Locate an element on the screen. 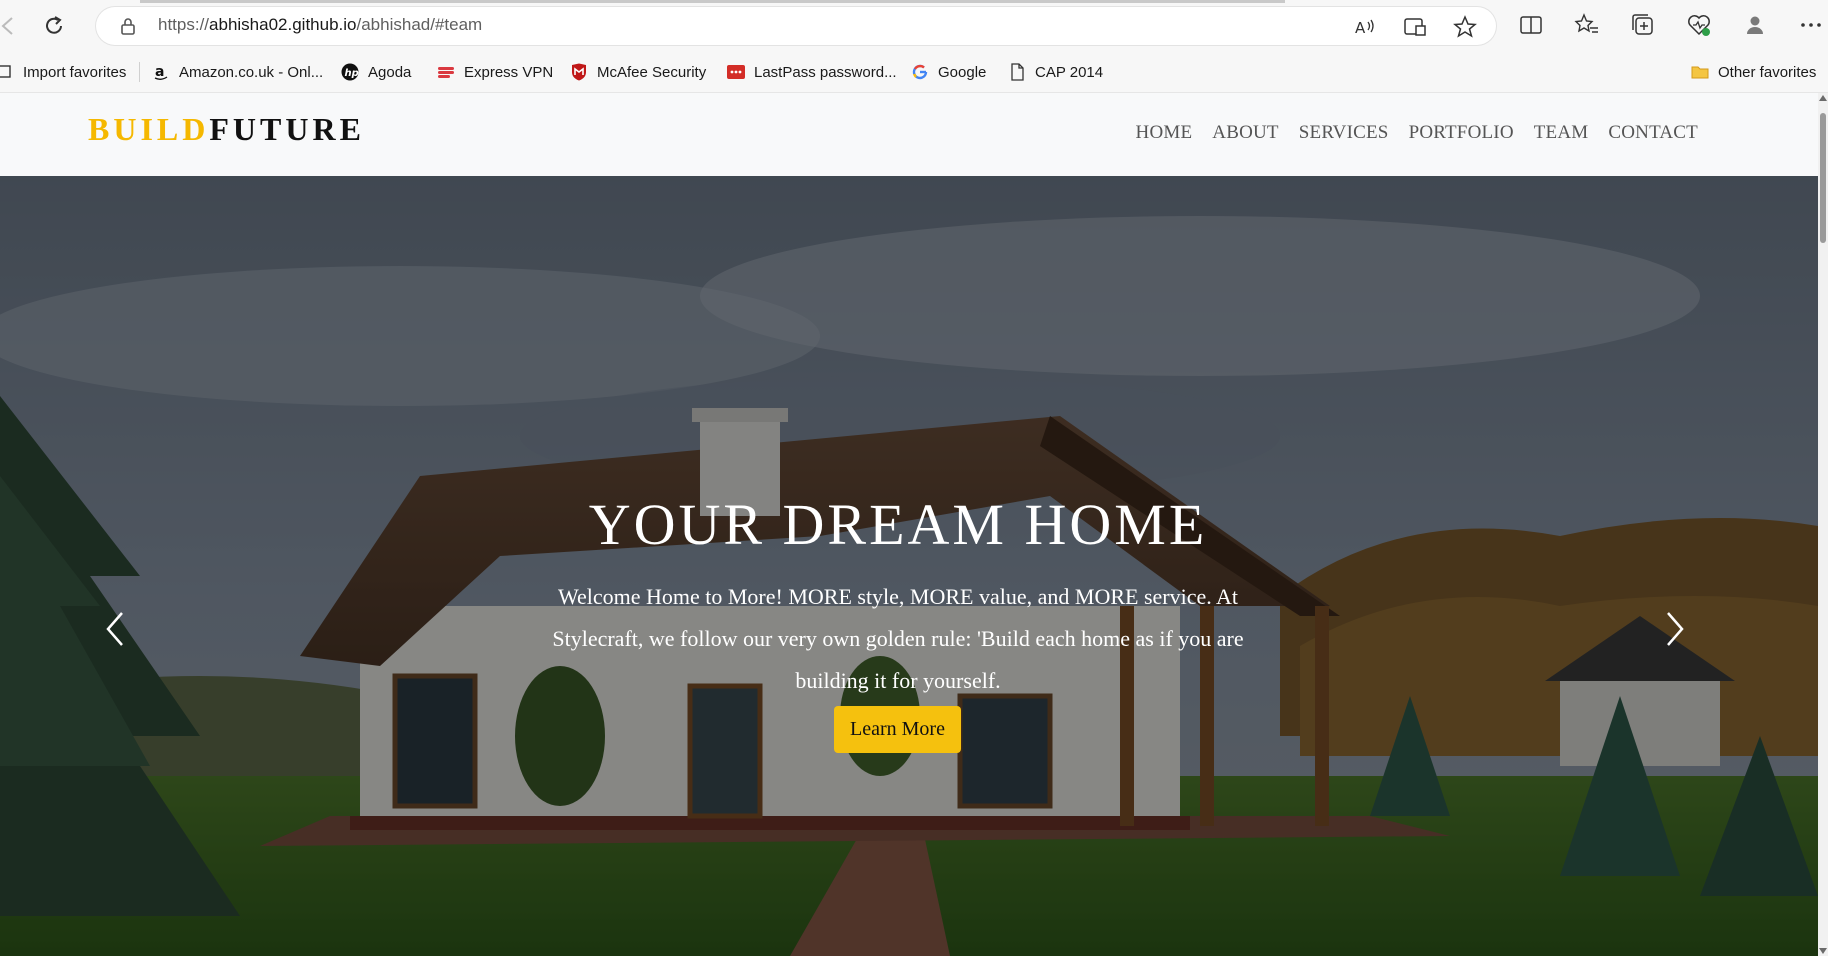 The image size is (1828, 956). lastpass-icon is located at coordinates (736, 72).